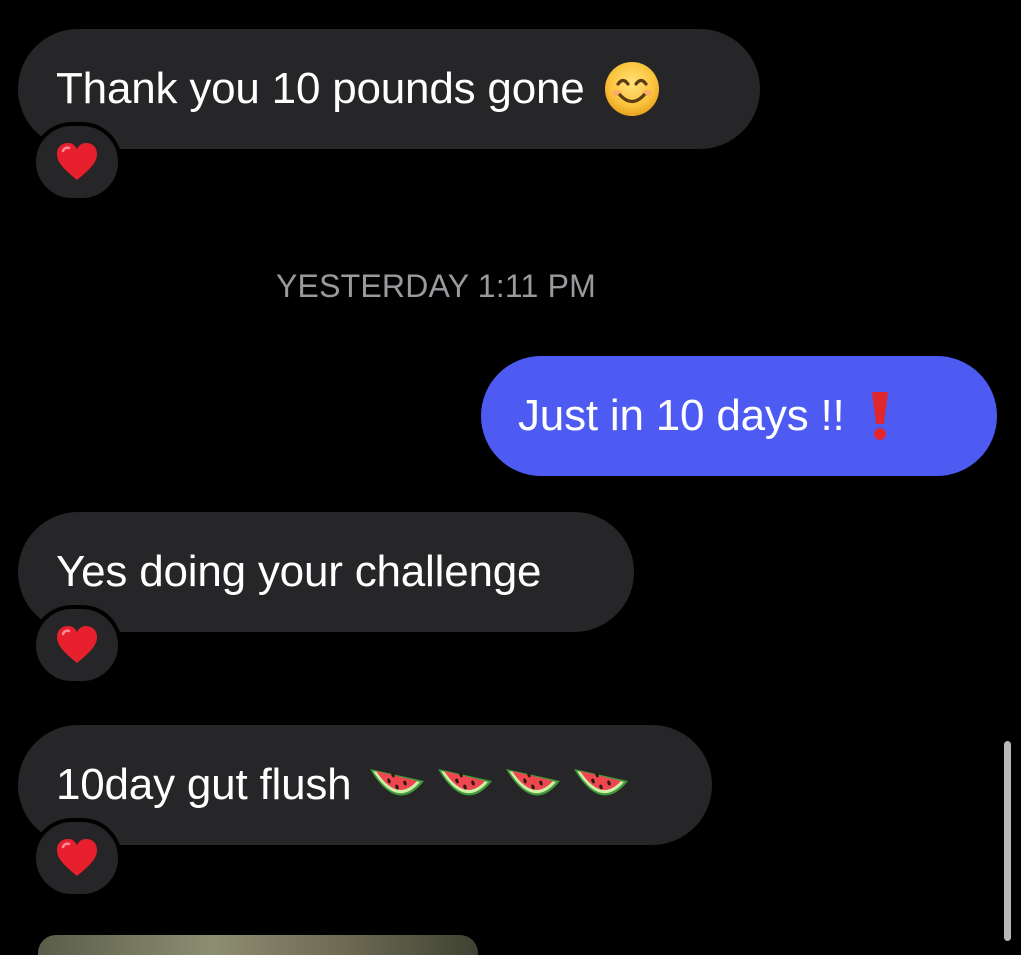 This screenshot has height=955, width=1021. I want to click on message-bubble-received: Thank you 10 pounds gone, so click(389, 89).